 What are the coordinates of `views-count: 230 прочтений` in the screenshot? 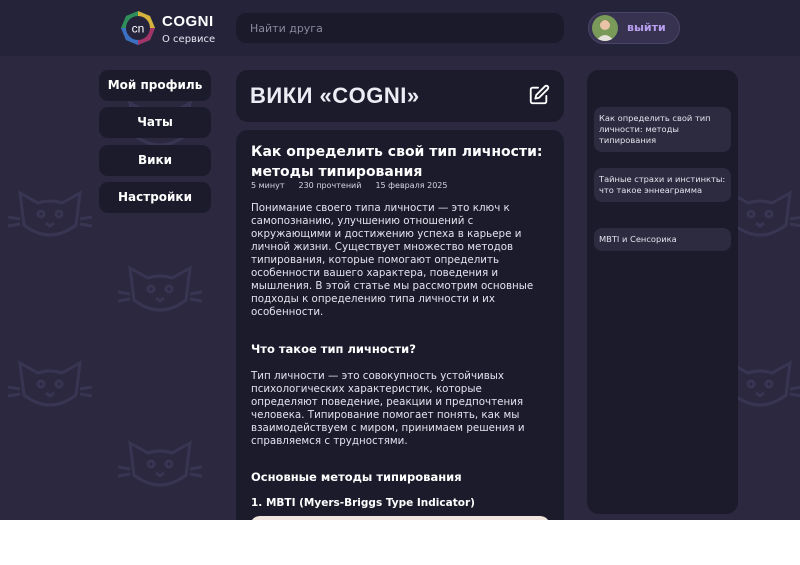 It's located at (330, 185).